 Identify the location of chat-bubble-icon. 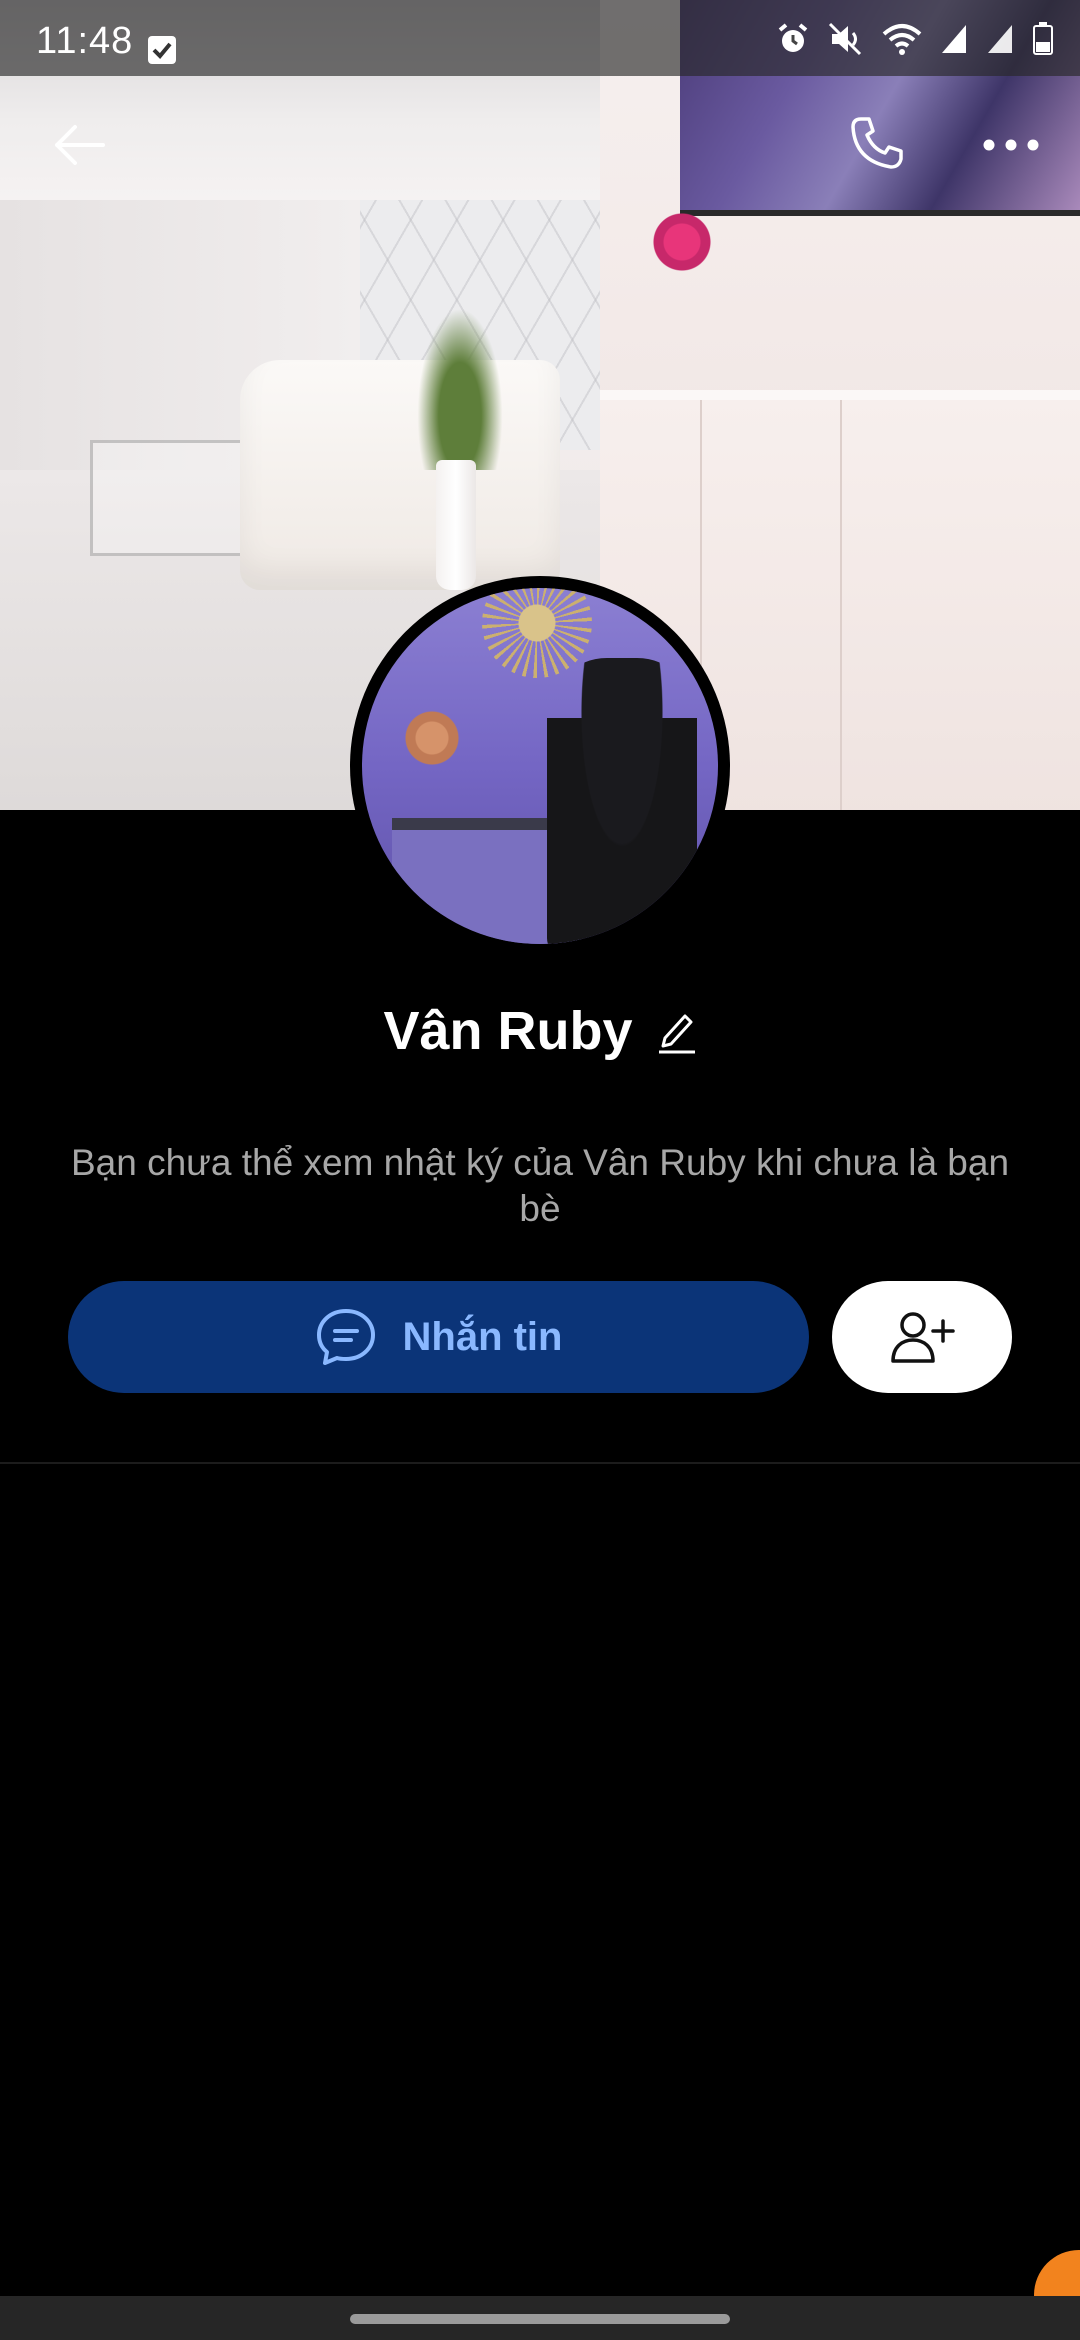
(345, 1337).